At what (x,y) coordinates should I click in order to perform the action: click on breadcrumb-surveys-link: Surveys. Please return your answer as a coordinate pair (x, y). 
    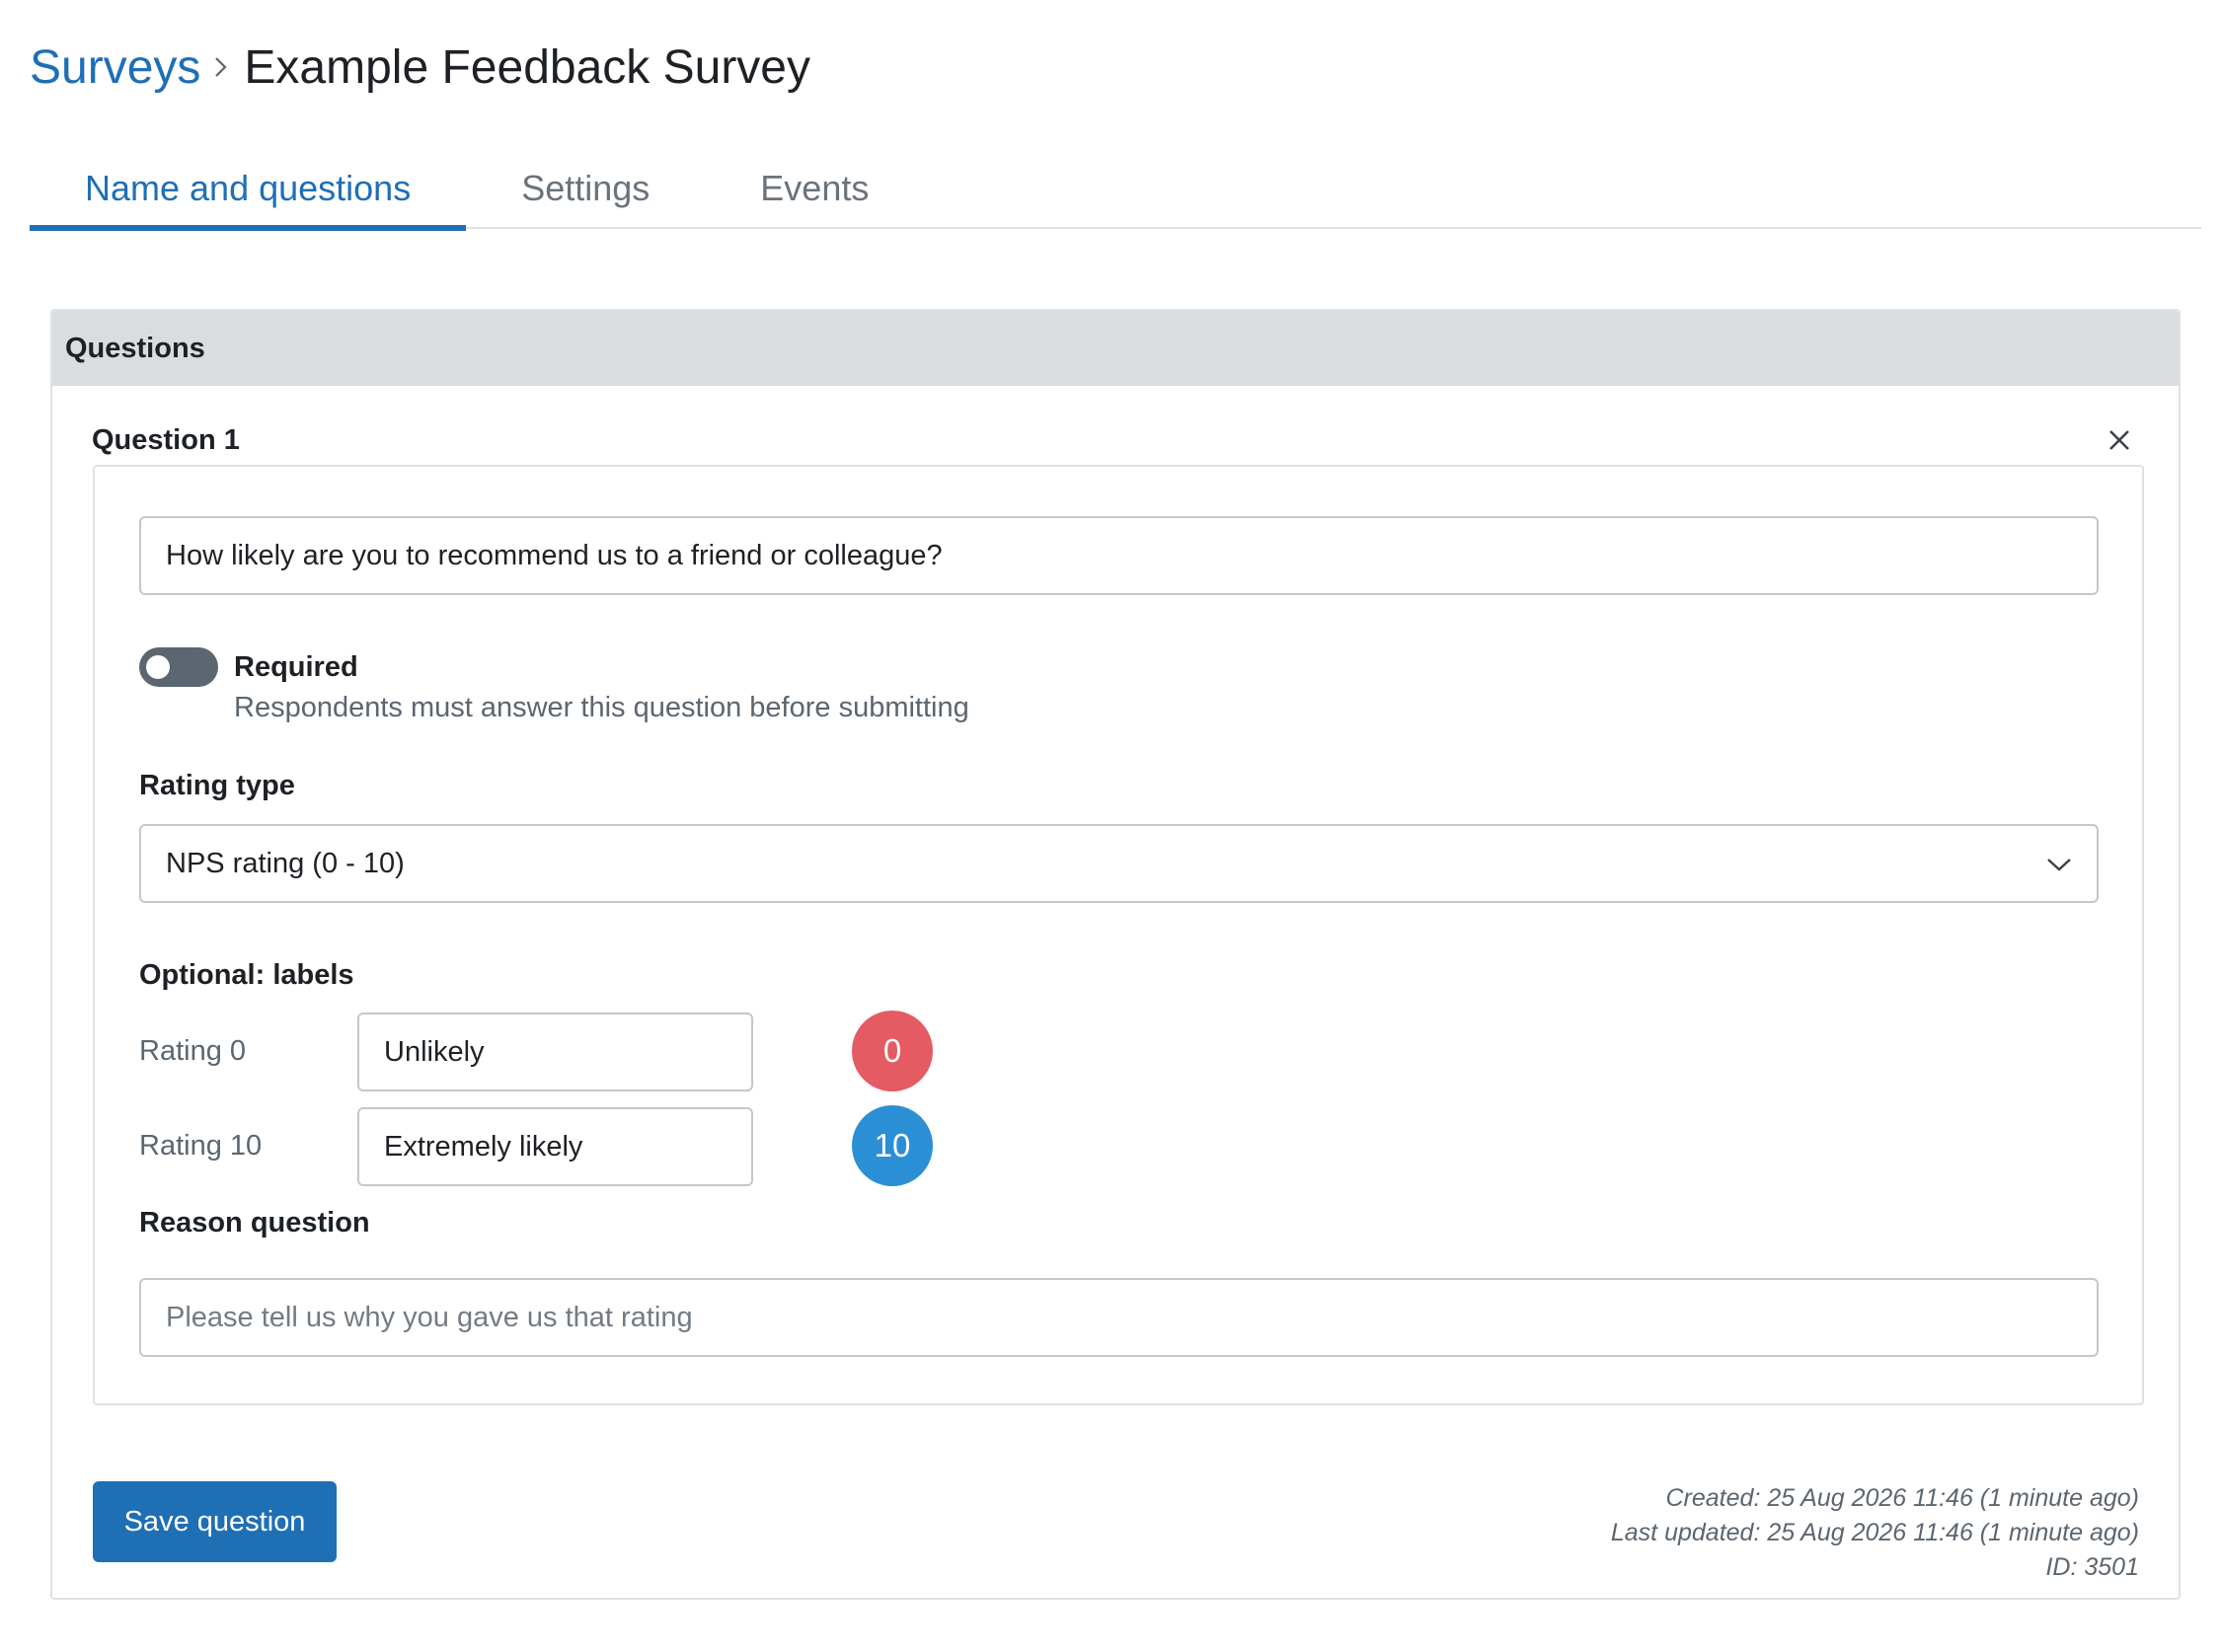
    Looking at the image, I should click on (115, 68).